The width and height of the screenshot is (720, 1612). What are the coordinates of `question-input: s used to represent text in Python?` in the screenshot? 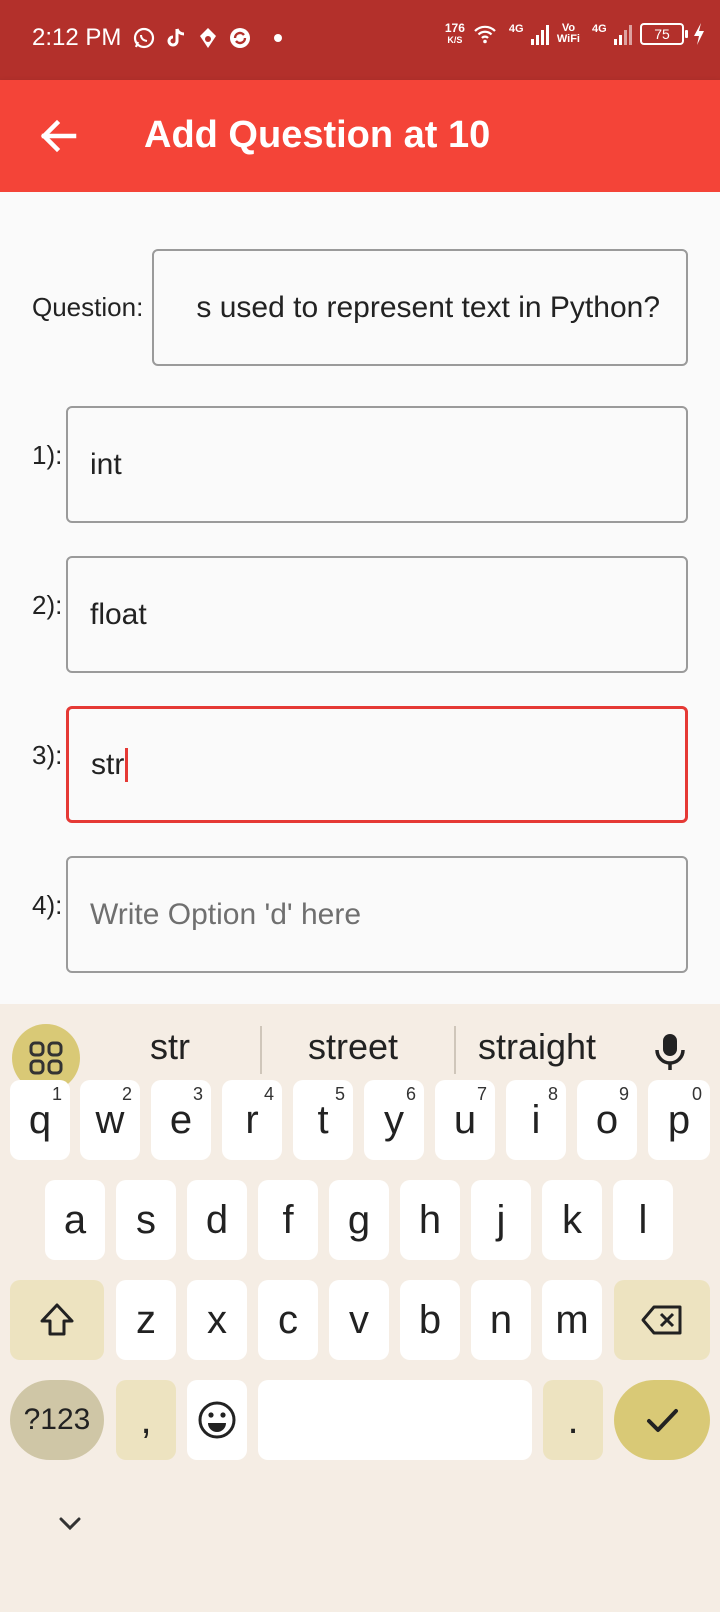 It's located at (420, 307).